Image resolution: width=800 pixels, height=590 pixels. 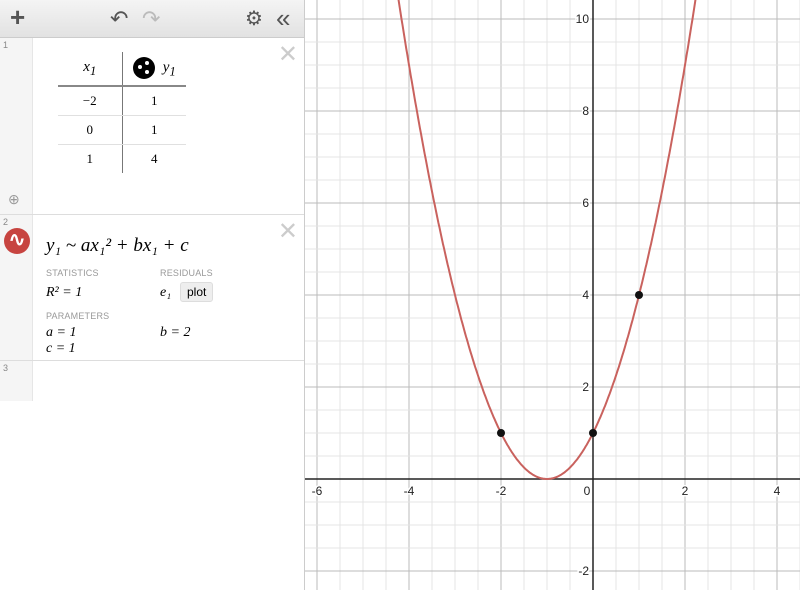 What do you see at coordinates (685, 491) in the screenshot?
I see `x-tick-label: 2` at bounding box center [685, 491].